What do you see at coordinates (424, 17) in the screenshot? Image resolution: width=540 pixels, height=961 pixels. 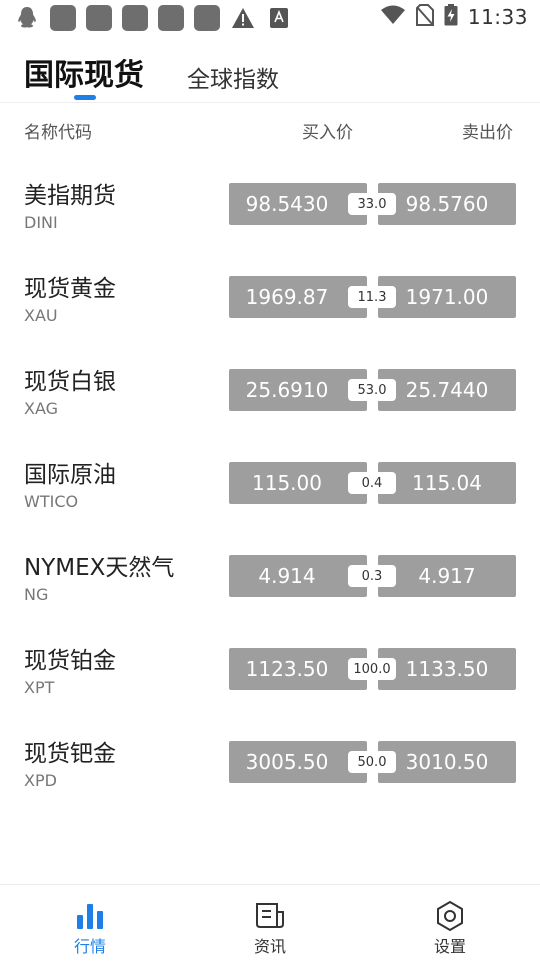 I see `no-sim-icon` at bounding box center [424, 17].